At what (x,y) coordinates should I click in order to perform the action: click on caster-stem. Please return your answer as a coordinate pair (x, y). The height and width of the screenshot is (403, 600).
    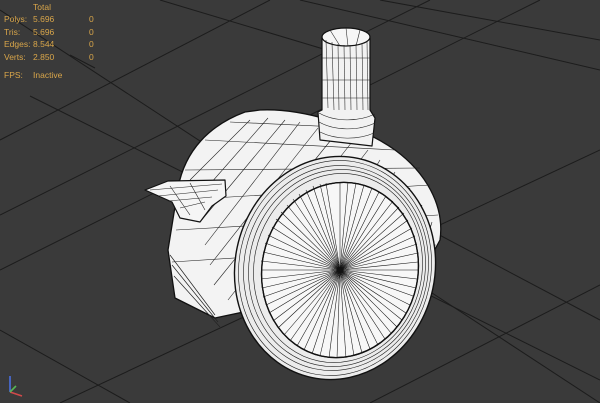
    Looking at the image, I should click on (346, 87).